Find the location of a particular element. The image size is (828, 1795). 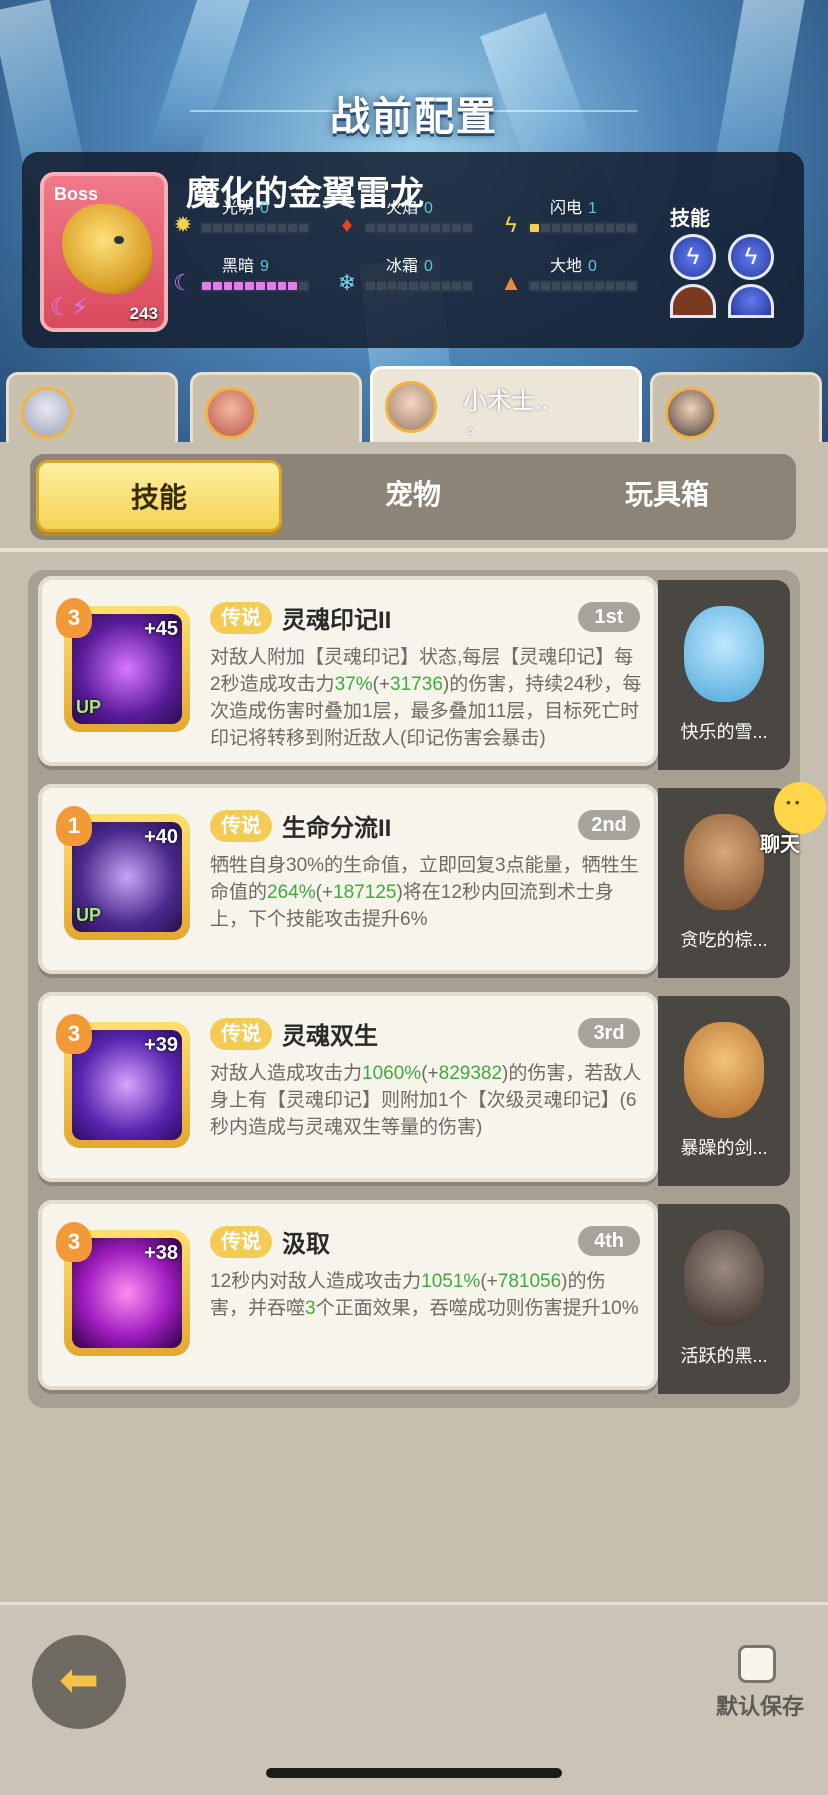

arrow-left-icon: ⬅ is located at coordinates (79, 1680).